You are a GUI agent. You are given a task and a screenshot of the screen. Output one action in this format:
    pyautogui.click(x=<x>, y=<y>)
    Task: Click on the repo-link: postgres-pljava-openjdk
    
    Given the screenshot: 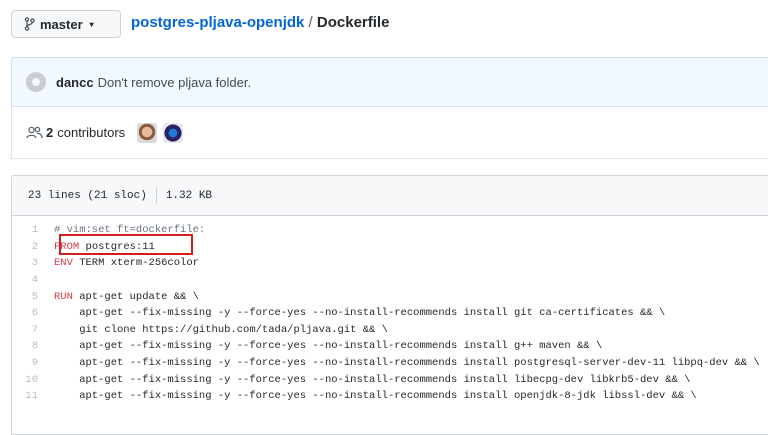 What is the action you would take?
    pyautogui.click(x=217, y=22)
    